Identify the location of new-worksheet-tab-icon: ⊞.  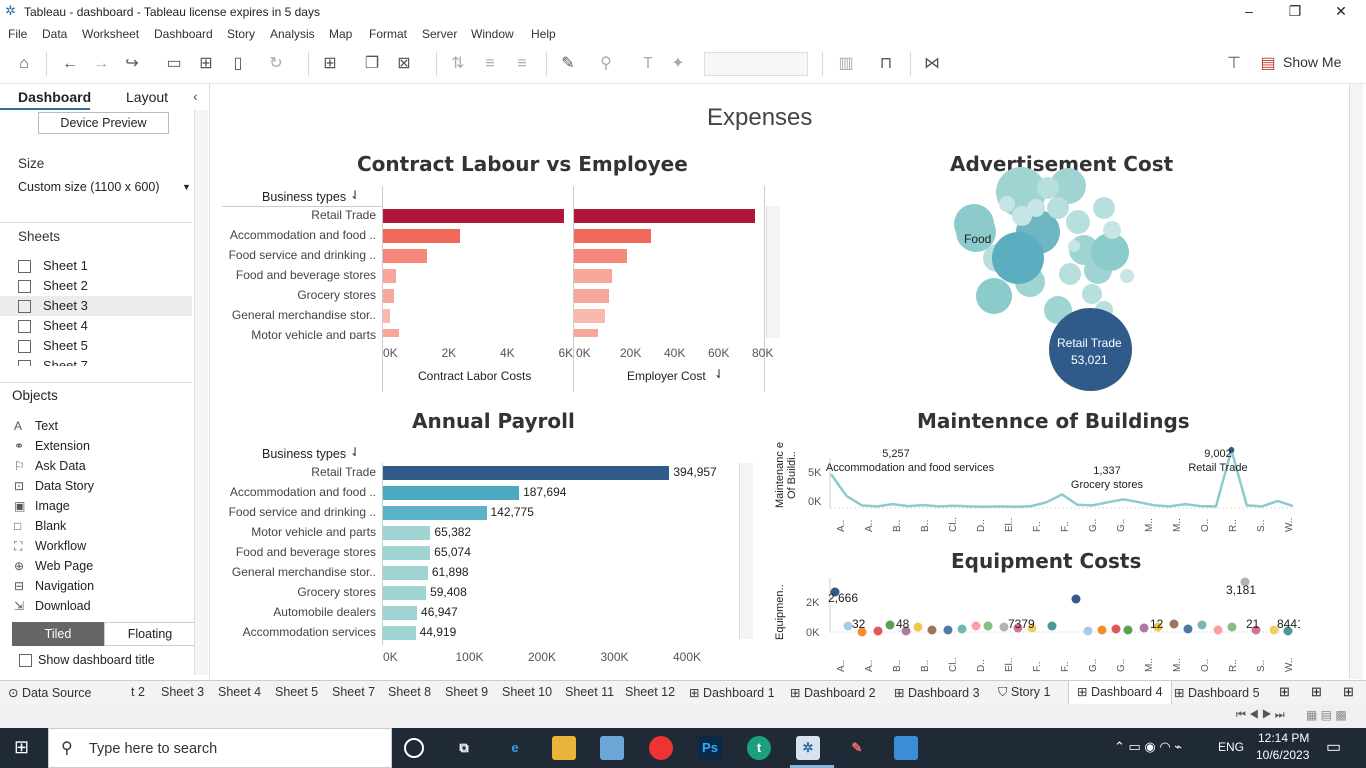
(1284, 692).